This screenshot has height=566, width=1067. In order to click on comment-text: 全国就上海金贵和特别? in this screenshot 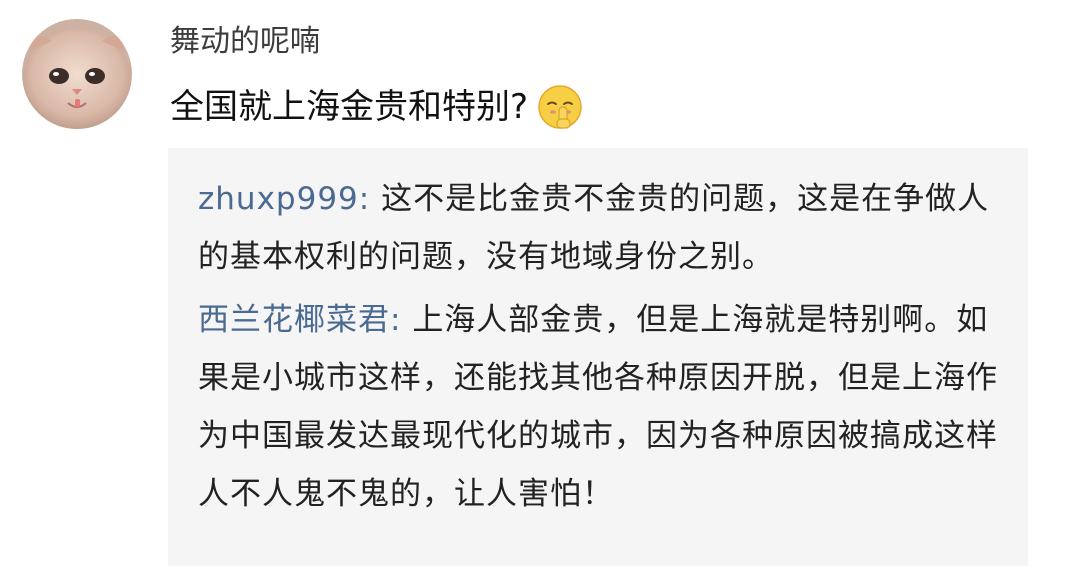, I will do `click(349, 107)`.